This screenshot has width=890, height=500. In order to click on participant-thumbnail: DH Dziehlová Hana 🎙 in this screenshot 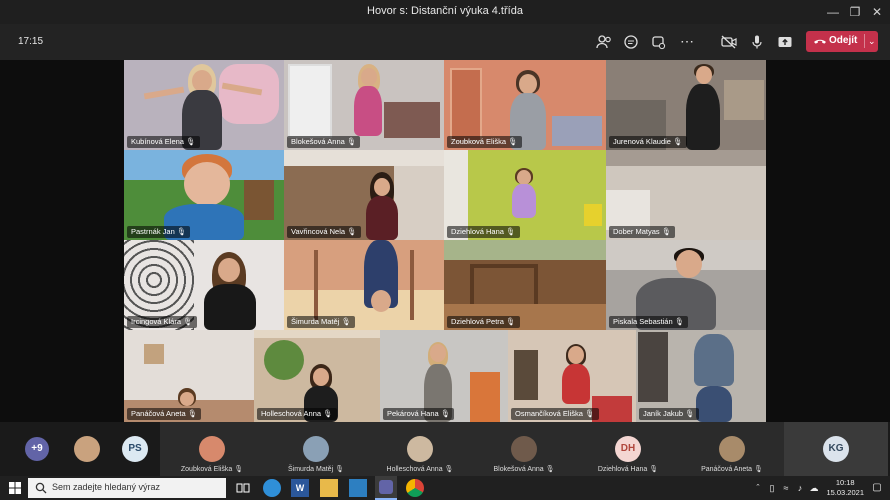, I will do `click(628, 449)`.